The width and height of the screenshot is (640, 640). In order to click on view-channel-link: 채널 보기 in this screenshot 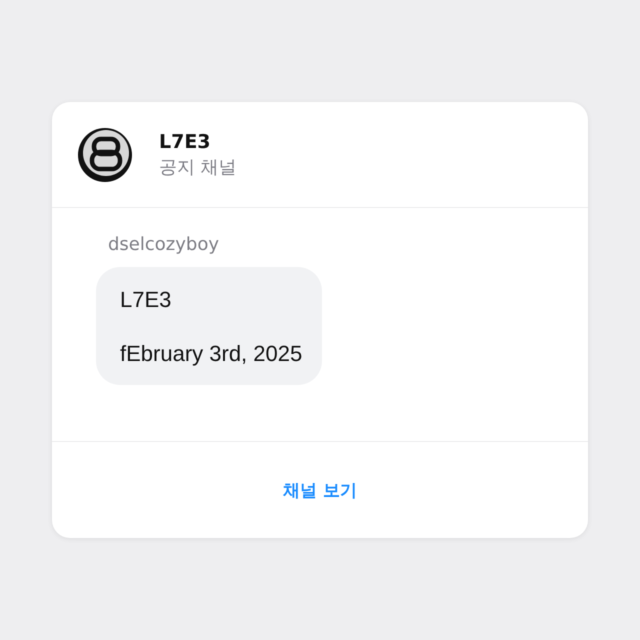, I will do `click(320, 490)`.